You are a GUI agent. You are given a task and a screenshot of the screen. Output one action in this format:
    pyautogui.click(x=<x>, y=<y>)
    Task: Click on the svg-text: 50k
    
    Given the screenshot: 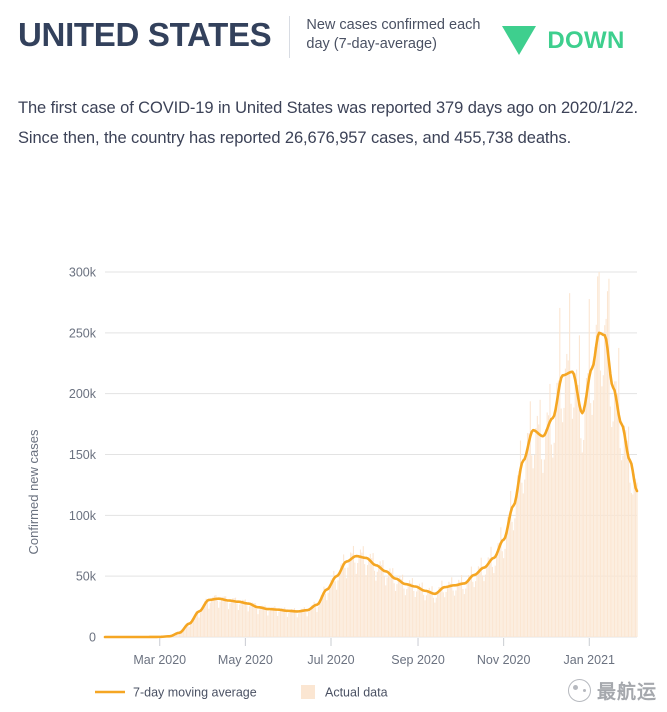 What is the action you would take?
    pyautogui.click(x=86, y=577)
    